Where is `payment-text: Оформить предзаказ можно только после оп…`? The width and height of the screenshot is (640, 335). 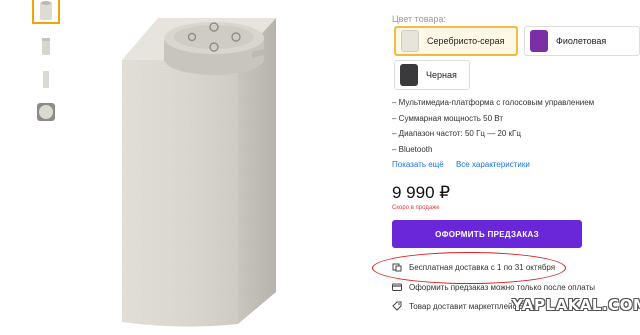
payment-text: Оформить предзаказ можно только после оп… is located at coordinates (502, 287).